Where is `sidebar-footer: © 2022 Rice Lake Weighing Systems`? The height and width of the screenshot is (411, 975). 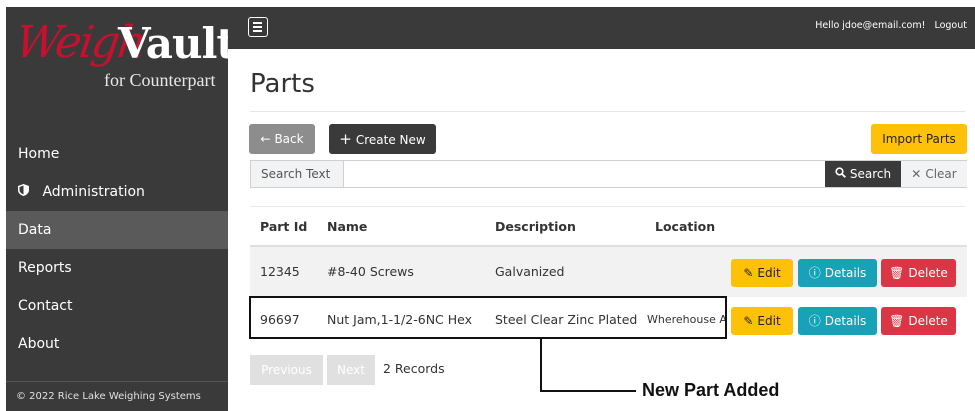
sidebar-footer: © 2022 Rice Lake Weighing Systems is located at coordinates (117, 396).